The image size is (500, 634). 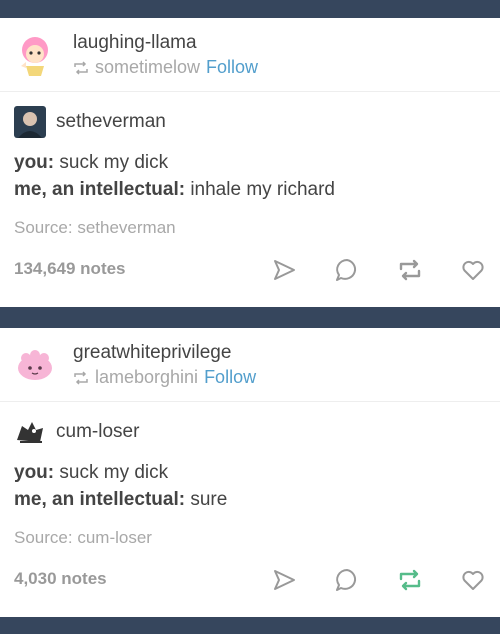 I want to click on reblog-info: sometimelow Follow, so click(x=165, y=67).